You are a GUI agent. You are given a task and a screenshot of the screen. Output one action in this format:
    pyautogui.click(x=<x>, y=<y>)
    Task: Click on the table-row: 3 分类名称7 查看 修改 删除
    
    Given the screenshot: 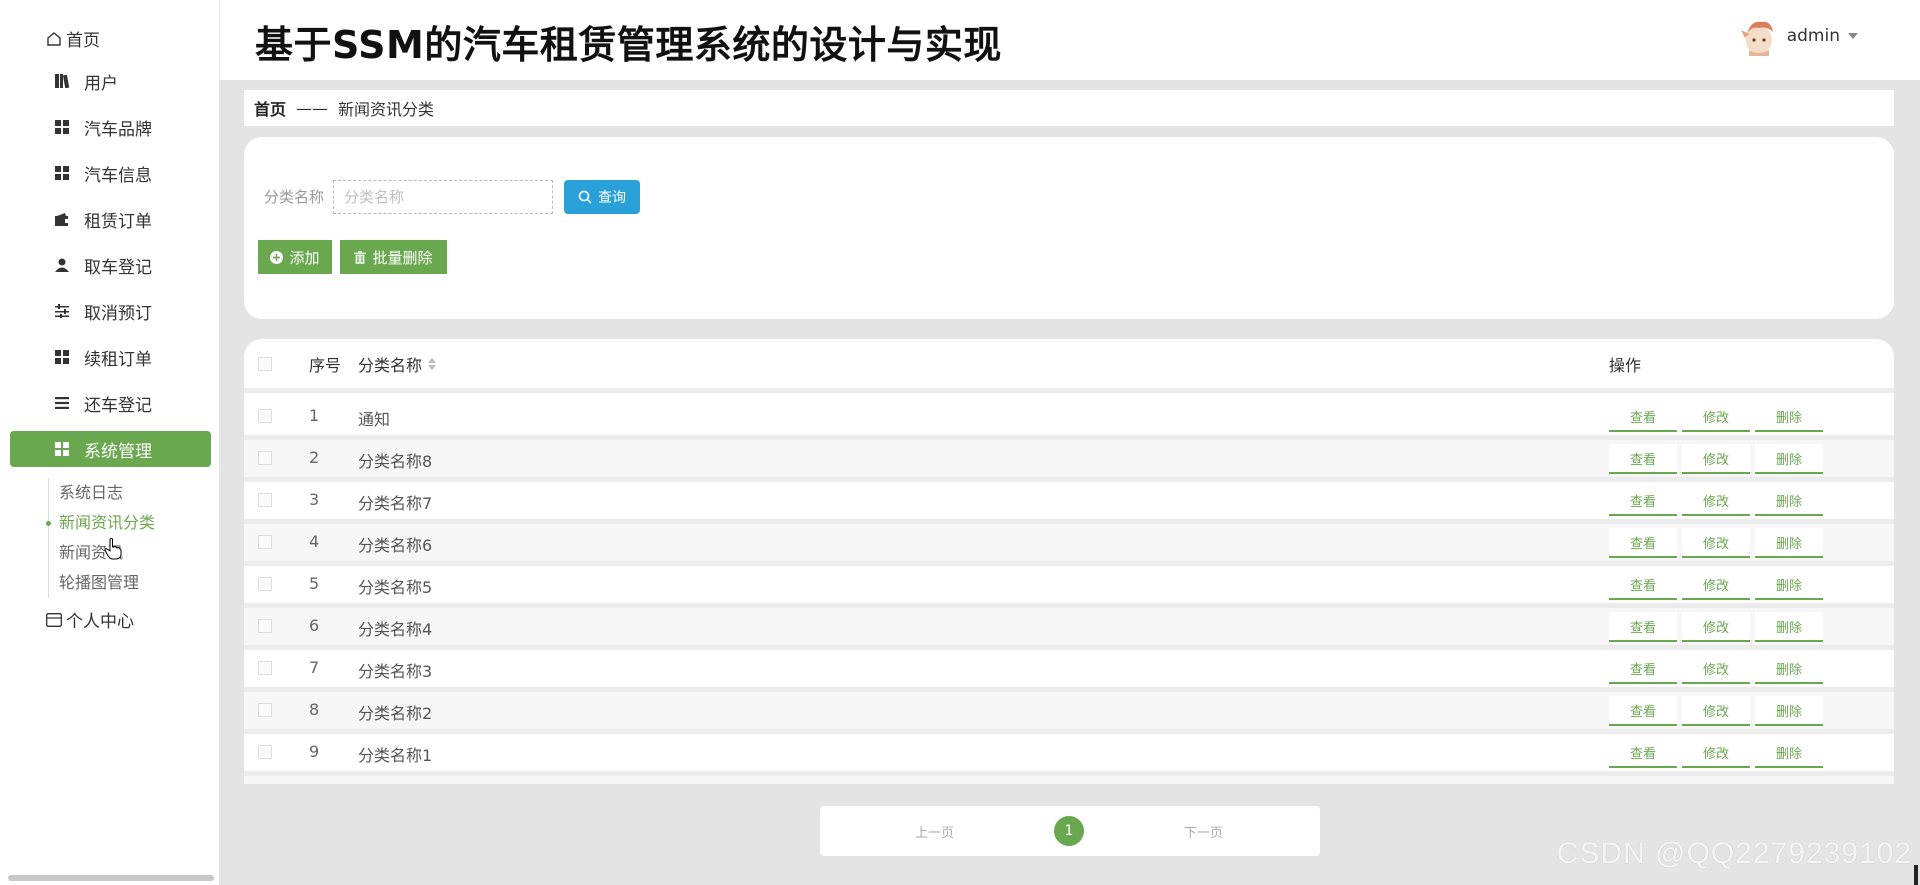 What is the action you would take?
    pyautogui.click(x=1069, y=503)
    